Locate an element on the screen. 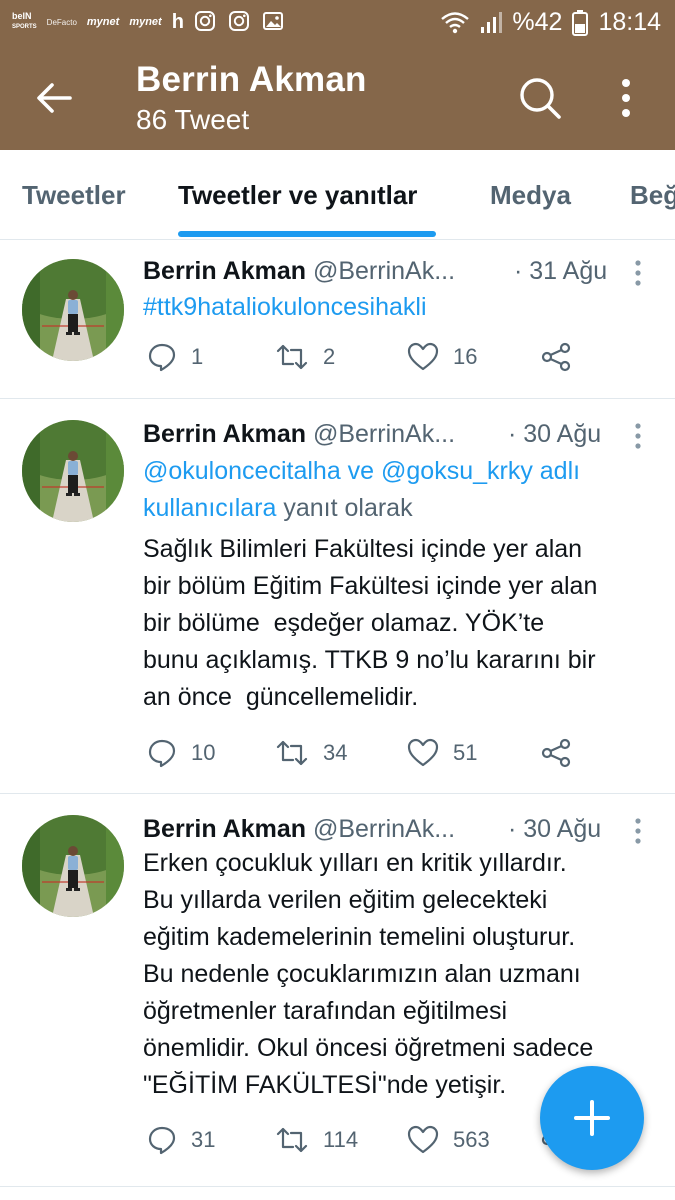 Image resolution: width=675 pixels, height=1200 pixels. tab-likes: Beğ is located at coordinates (652, 195).